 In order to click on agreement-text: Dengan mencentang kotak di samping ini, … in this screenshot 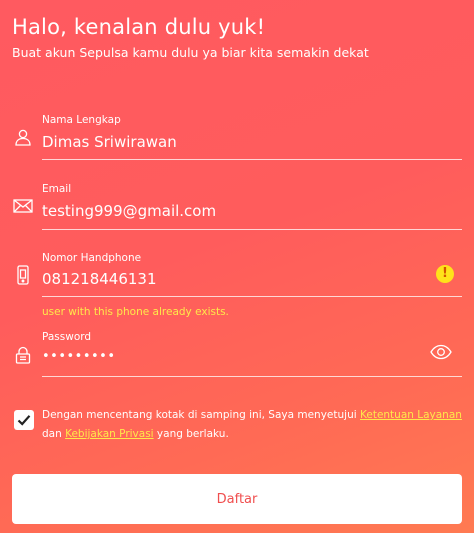, I will do `click(252, 425)`.